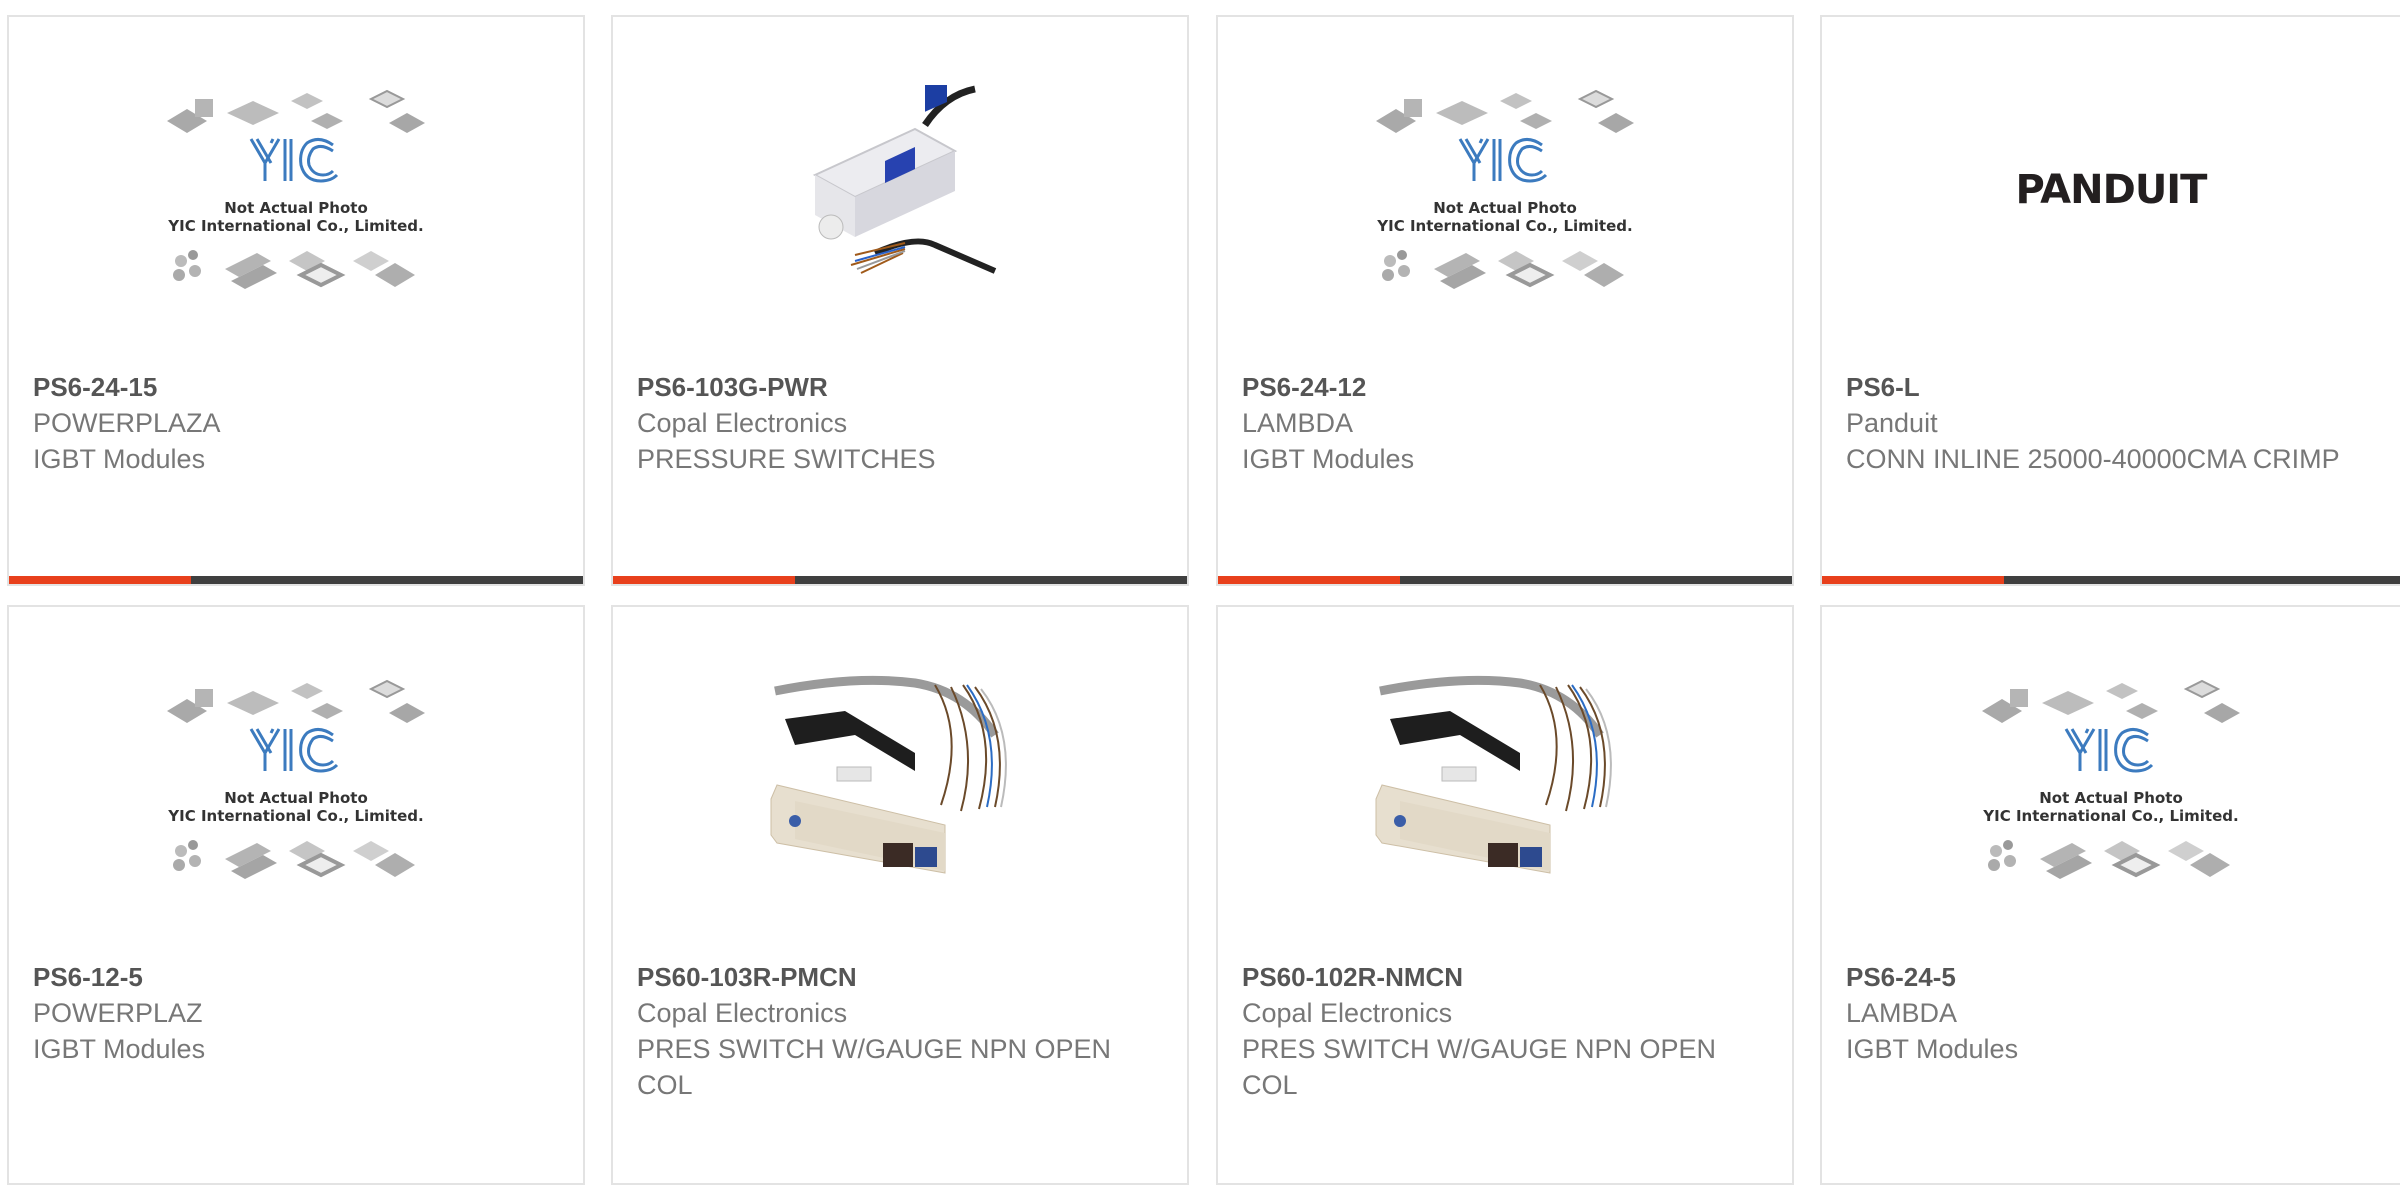 The width and height of the screenshot is (2400, 1185). What do you see at coordinates (296, 387) in the screenshot?
I see `part-number-link: PS6-24-15` at bounding box center [296, 387].